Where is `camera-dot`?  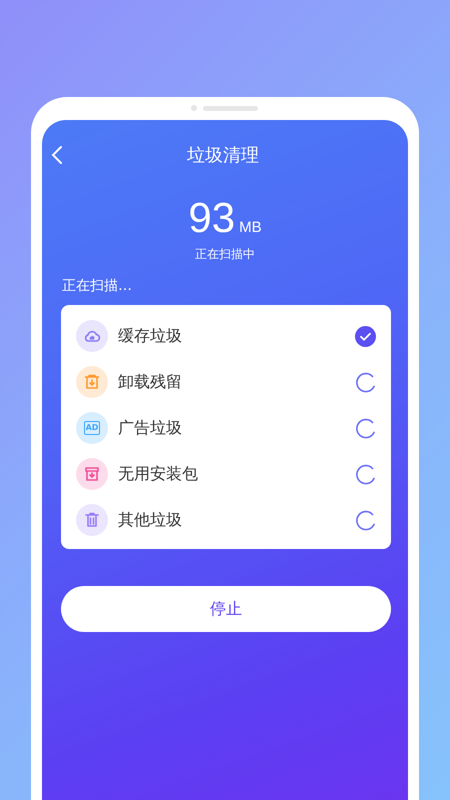 camera-dot is located at coordinates (194, 108).